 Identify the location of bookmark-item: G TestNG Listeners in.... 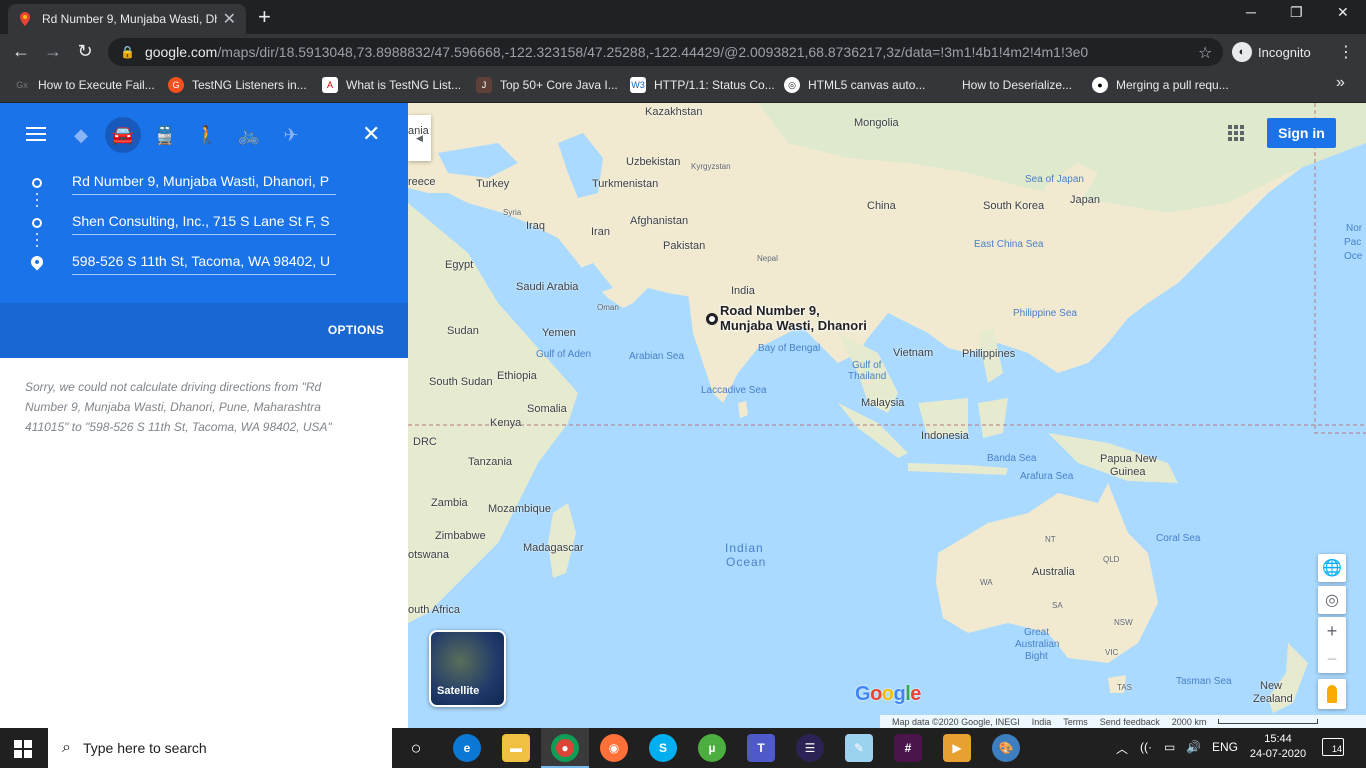
(237, 85).